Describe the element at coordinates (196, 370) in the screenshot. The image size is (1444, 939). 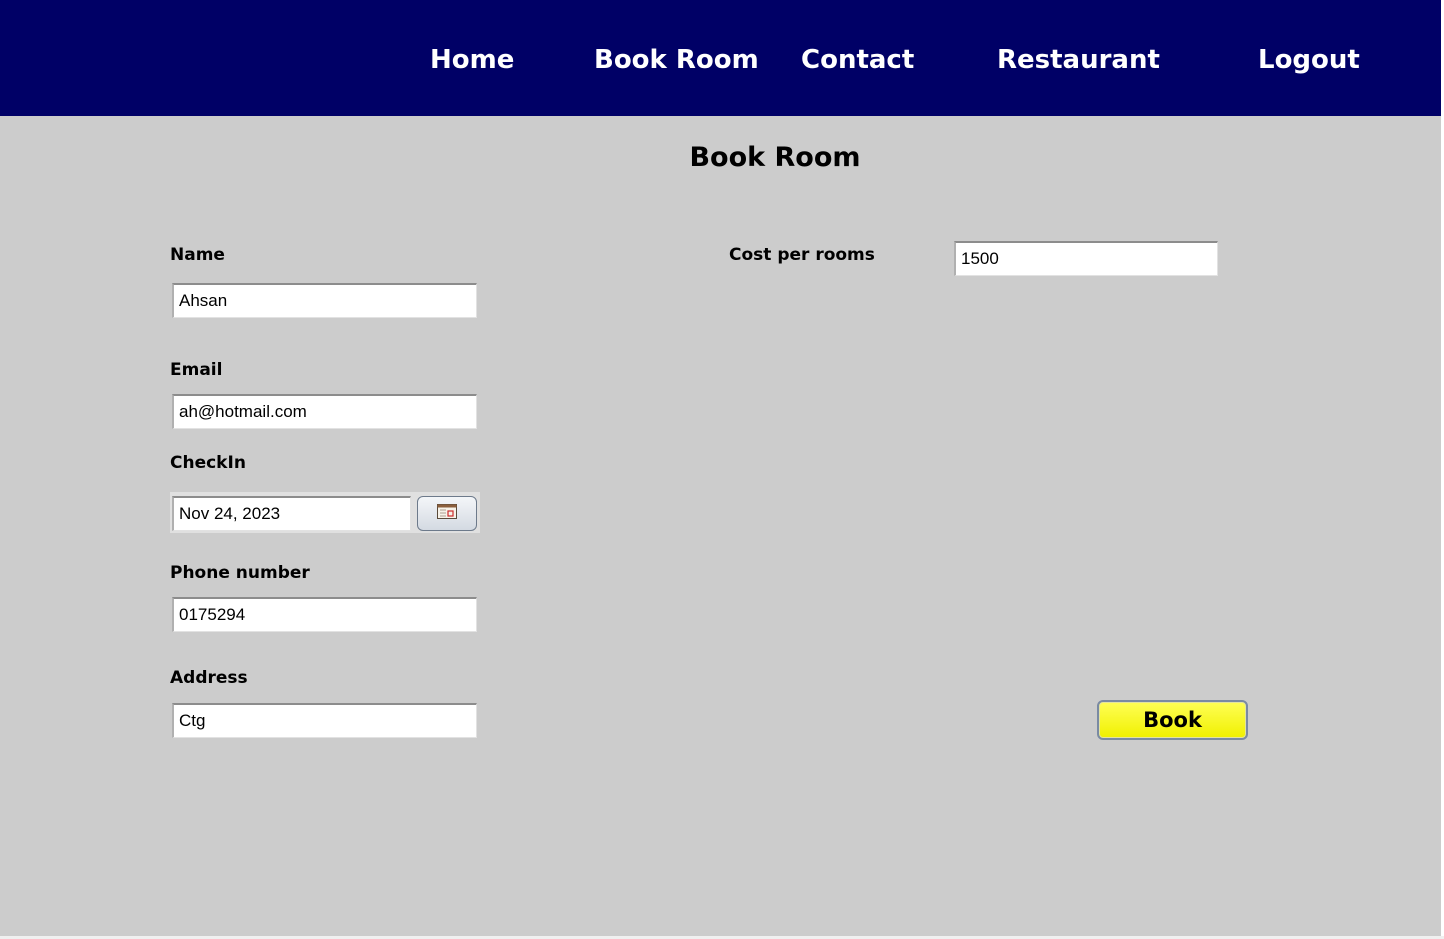
I see `email-label: Email` at that location.